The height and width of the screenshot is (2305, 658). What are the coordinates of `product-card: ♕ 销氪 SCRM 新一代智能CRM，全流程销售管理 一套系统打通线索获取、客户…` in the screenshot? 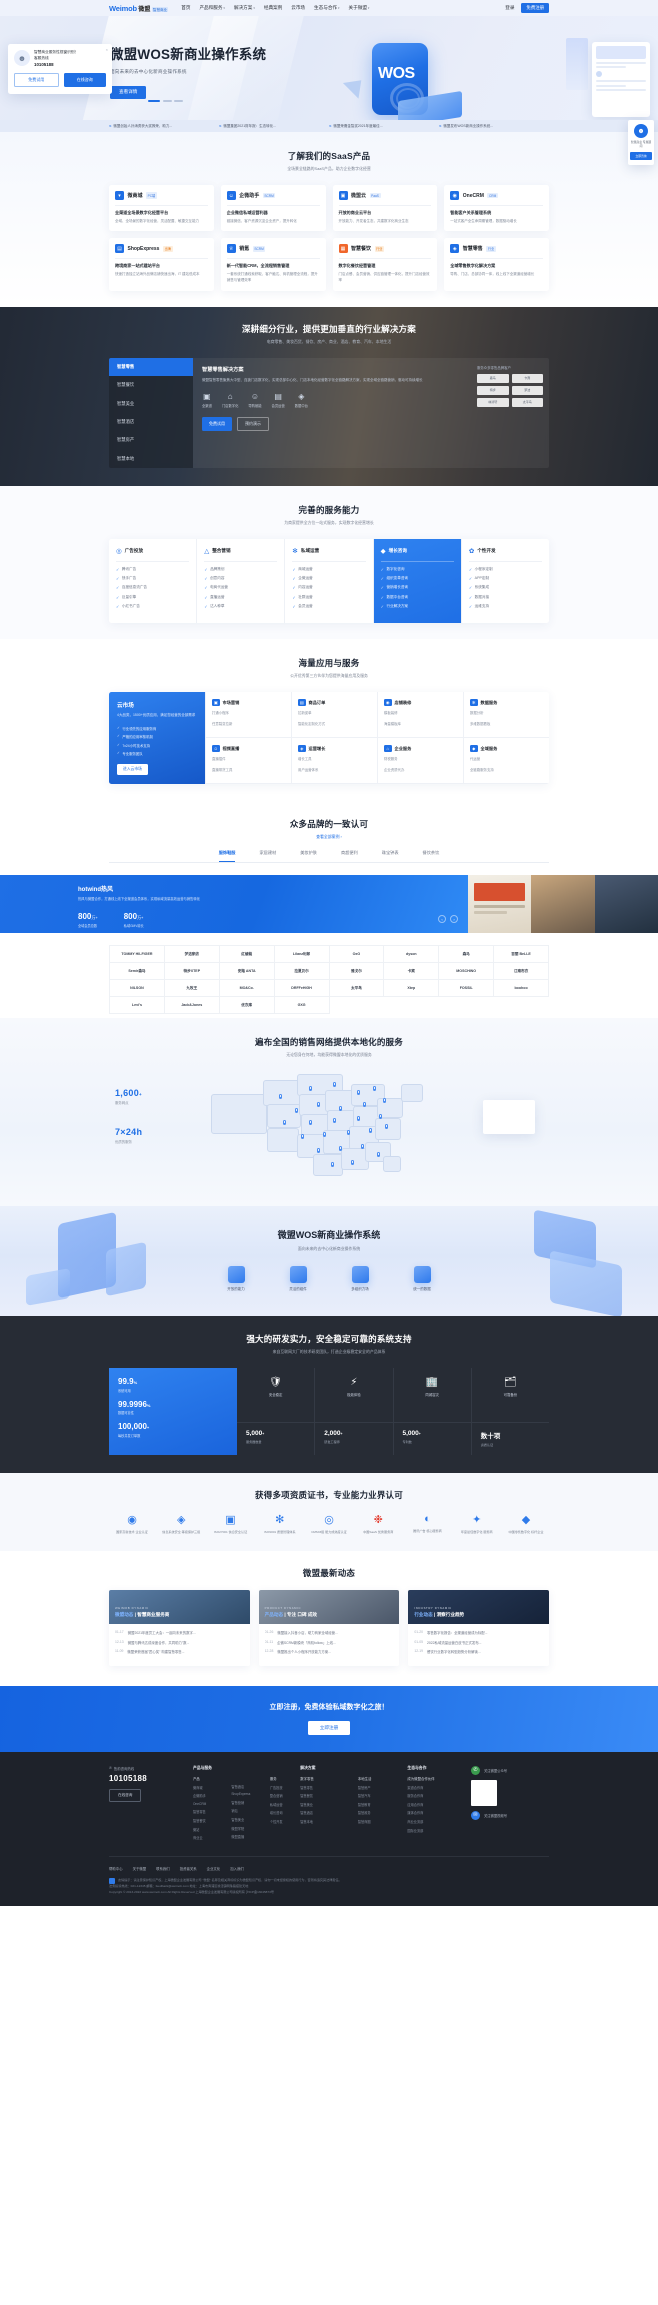 It's located at (273, 264).